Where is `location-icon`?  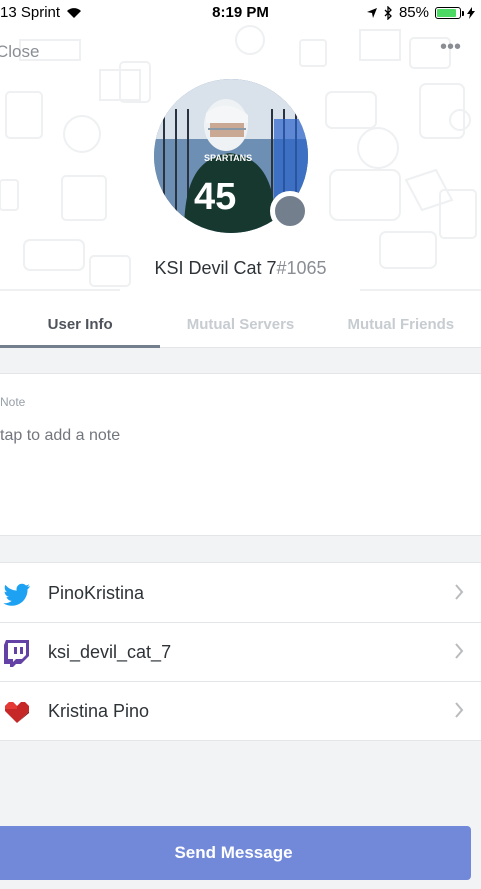 location-icon is located at coordinates (371, 12).